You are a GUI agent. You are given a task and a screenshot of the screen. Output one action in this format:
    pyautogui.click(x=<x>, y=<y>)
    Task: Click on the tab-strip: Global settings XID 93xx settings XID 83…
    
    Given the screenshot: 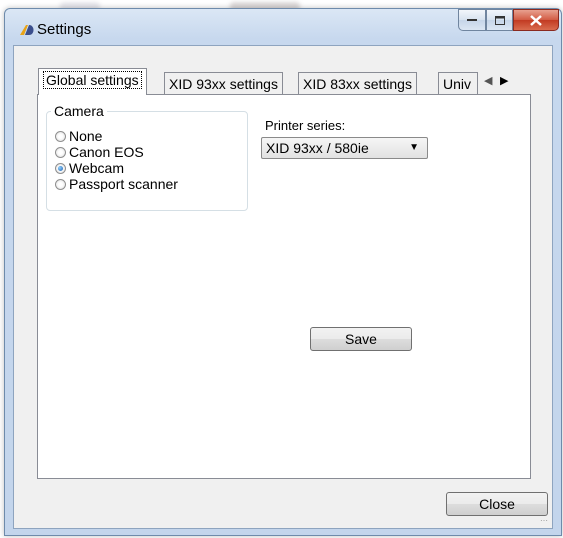 What is the action you would take?
    pyautogui.click(x=288, y=81)
    